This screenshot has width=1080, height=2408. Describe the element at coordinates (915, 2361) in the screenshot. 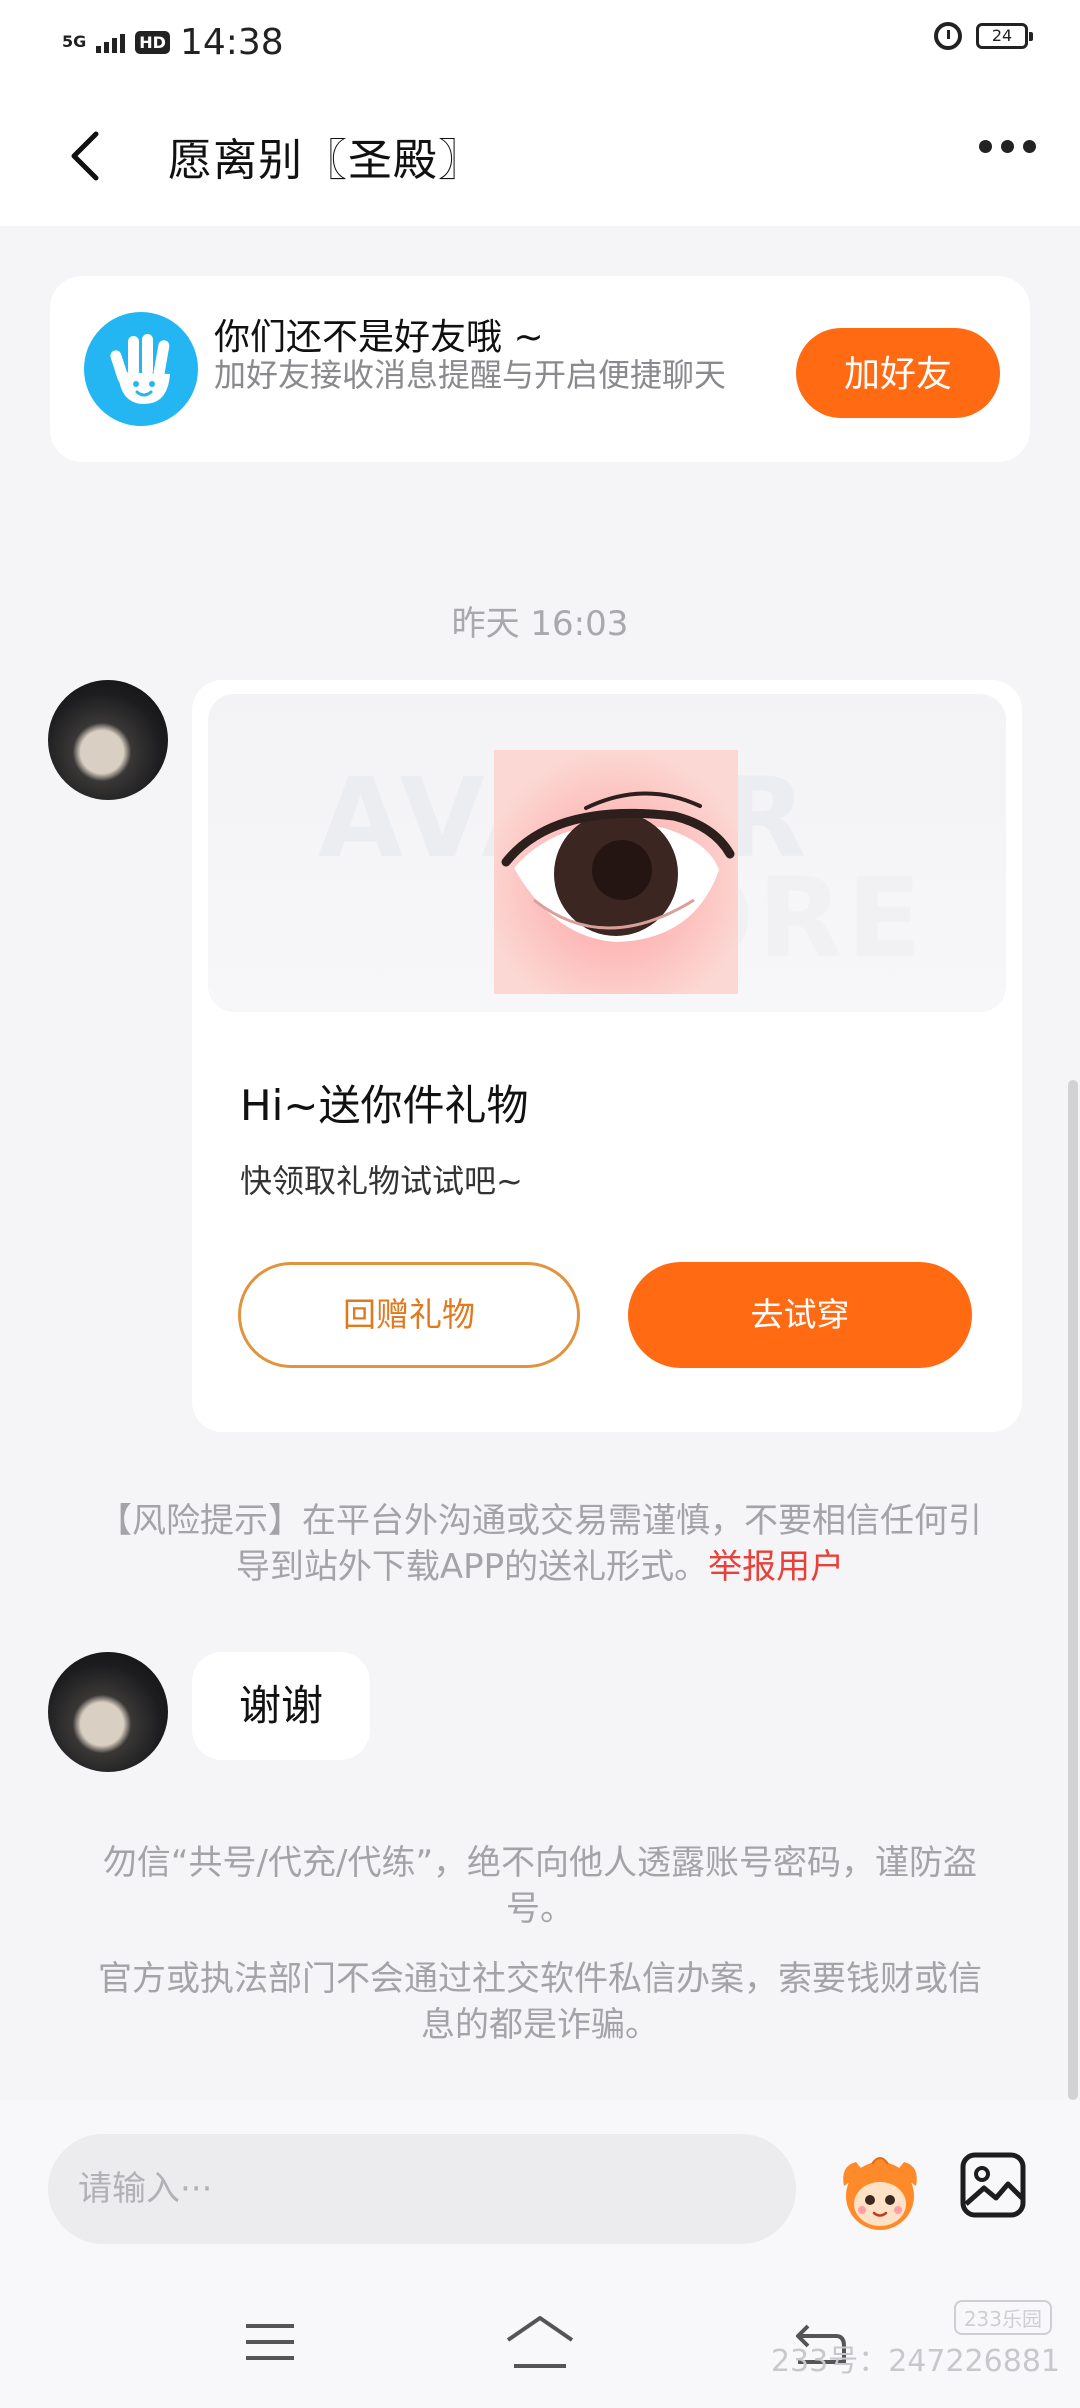

I see `watermark-text: 233号：247226881` at that location.